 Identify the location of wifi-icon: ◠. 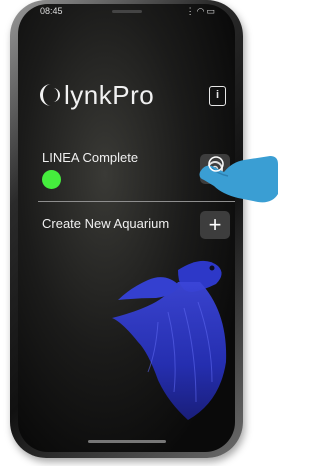
(201, 11).